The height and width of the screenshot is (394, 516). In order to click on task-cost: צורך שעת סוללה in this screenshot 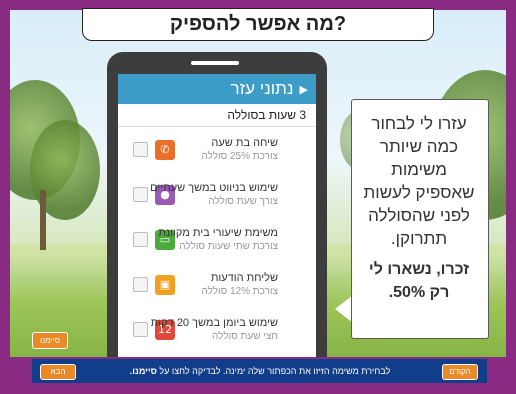, I will do `click(243, 201)`.